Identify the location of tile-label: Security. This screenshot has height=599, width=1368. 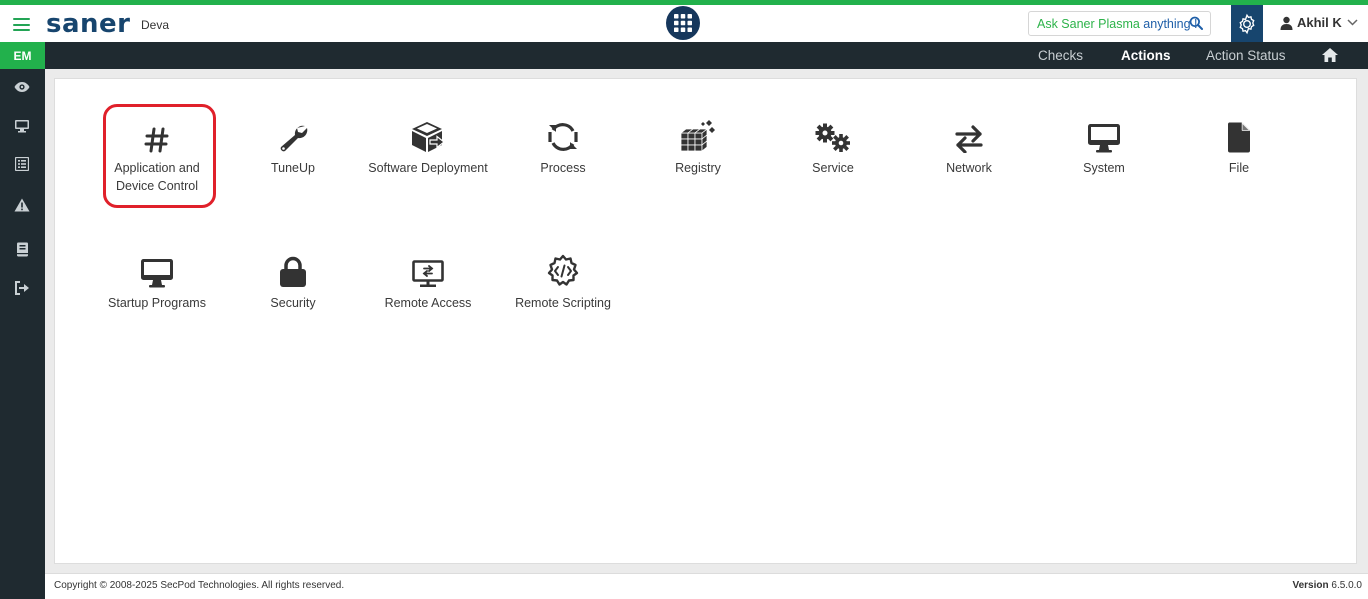
(293, 303).